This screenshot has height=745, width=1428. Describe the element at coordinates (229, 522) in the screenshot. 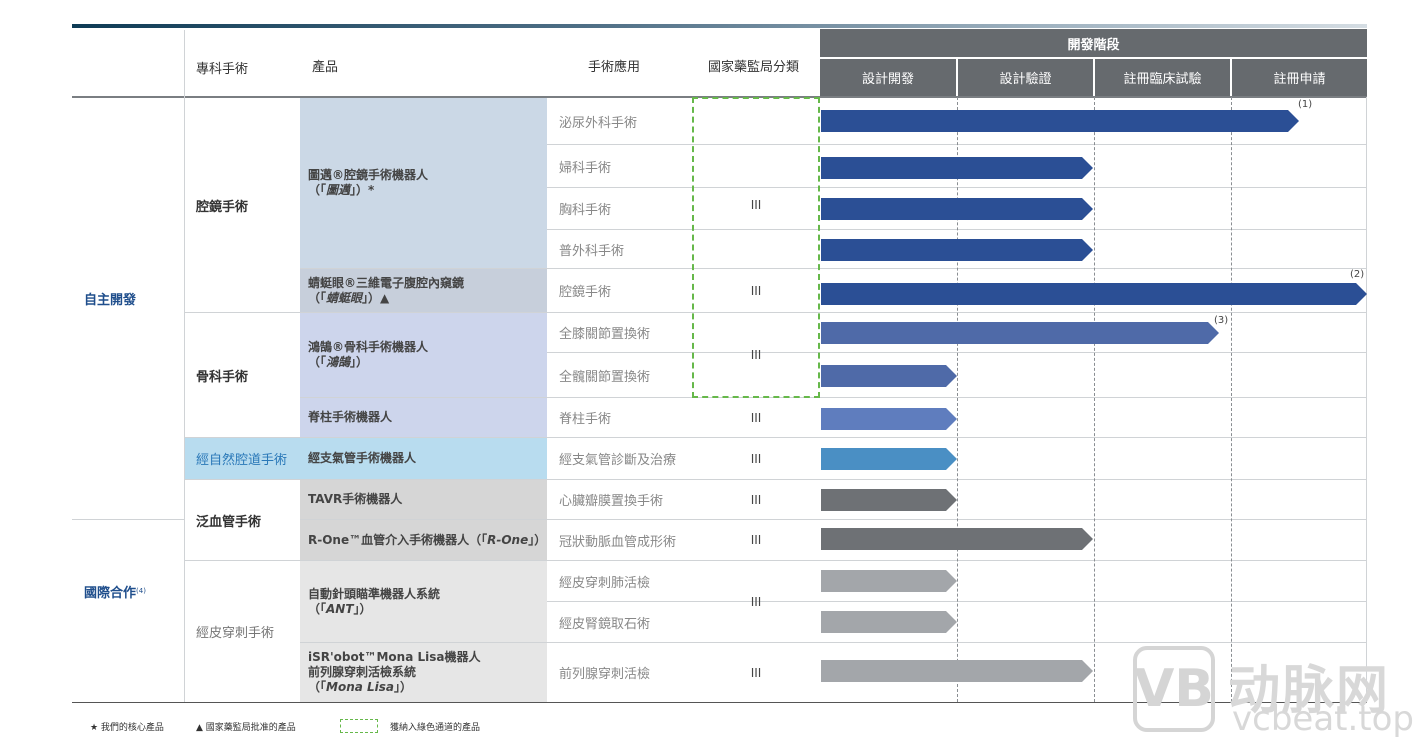

I see `specialty-vascular: 泛血管手術` at that location.